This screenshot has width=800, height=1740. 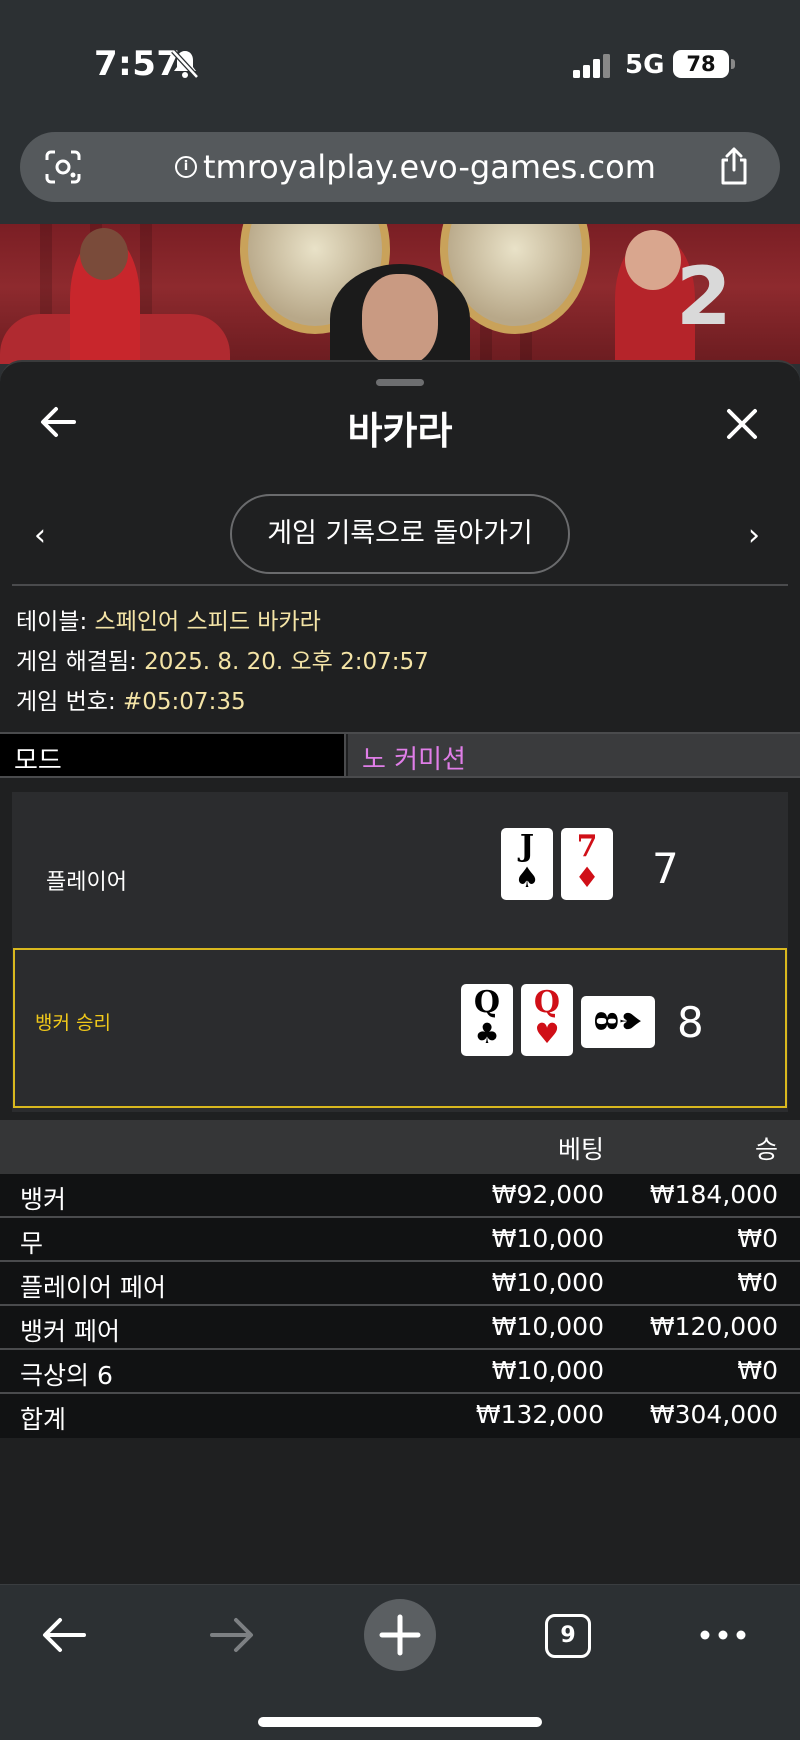 I want to click on mode-value: 노 커미션, so click(x=414, y=760).